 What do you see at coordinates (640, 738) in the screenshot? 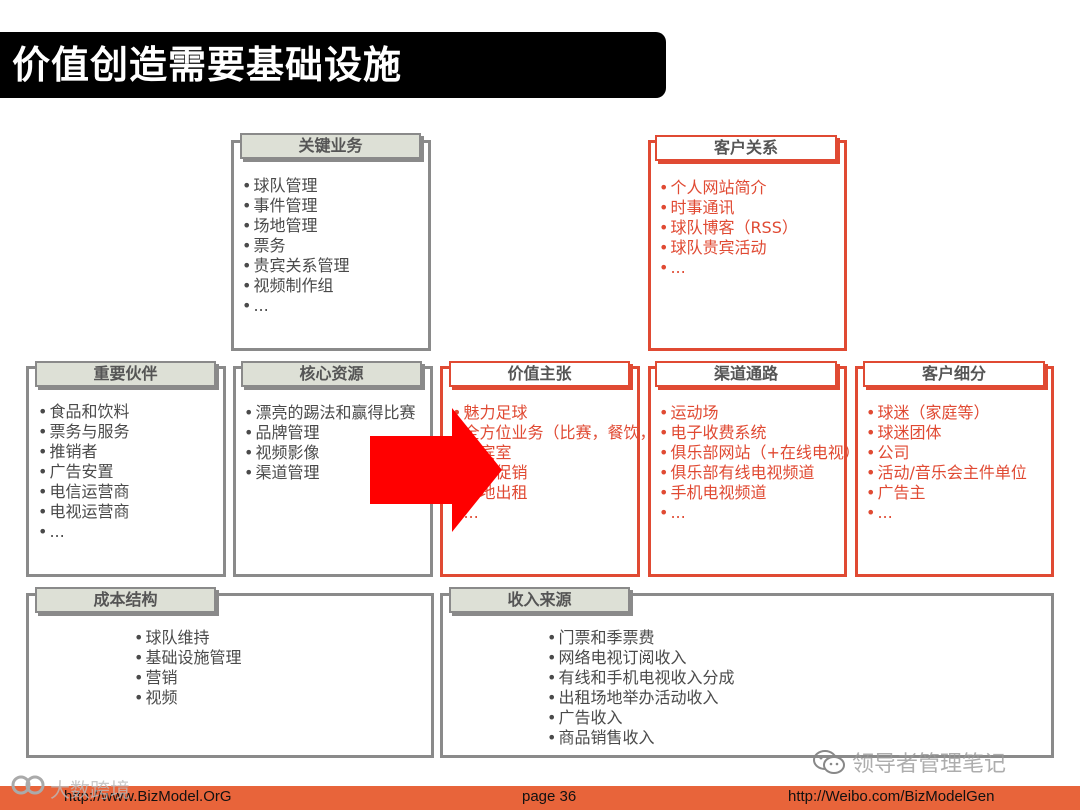
I see `list-item: 商品销售收入` at bounding box center [640, 738].